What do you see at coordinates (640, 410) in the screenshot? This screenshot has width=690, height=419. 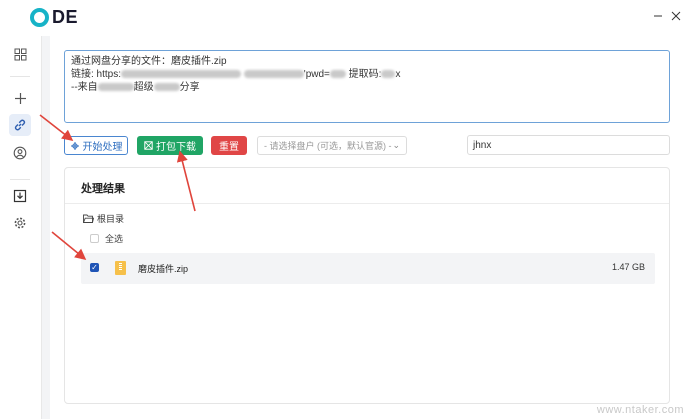 I see `watermark: www.ntaker.com` at bounding box center [640, 410].